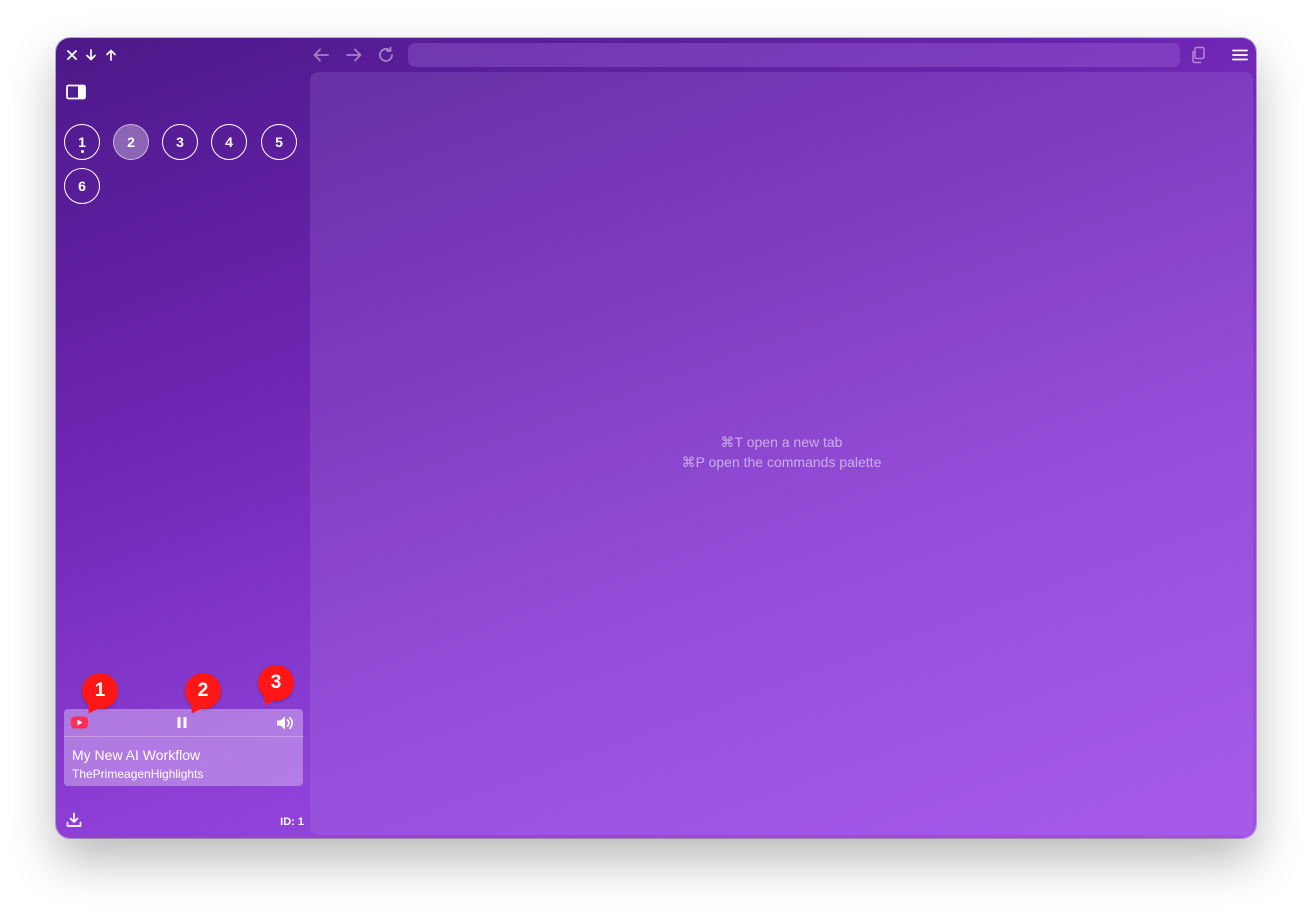 This screenshot has height=912, width=1312. I want to click on download-icon, so click(74, 820).